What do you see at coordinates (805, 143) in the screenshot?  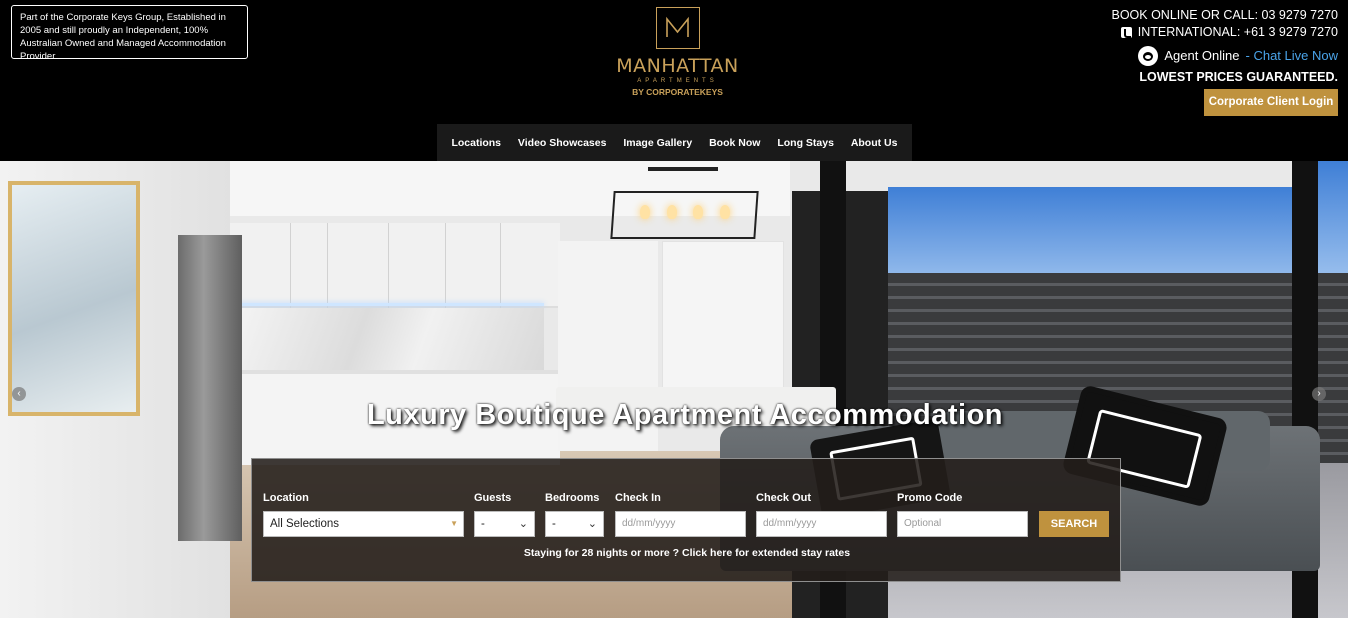 I see `nav-item-long-stays: Long Stays` at bounding box center [805, 143].